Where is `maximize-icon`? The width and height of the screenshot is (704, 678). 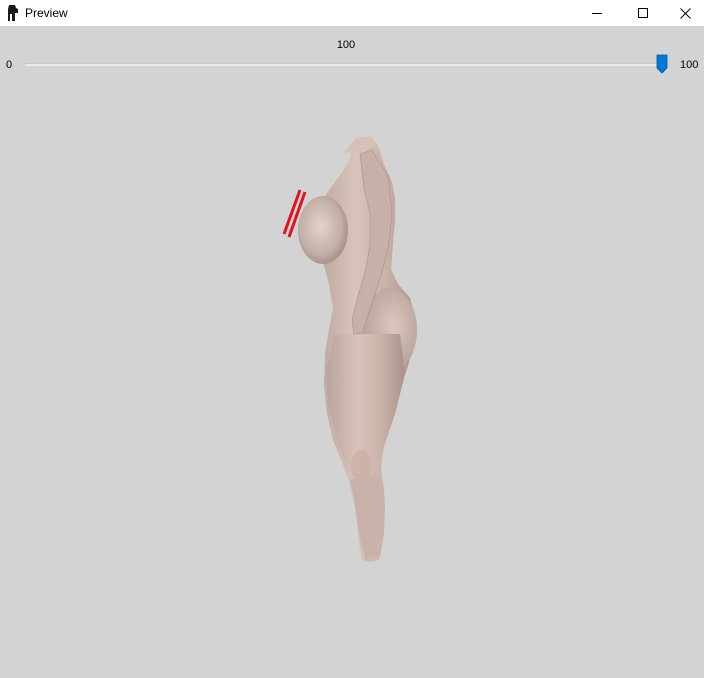
maximize-icon is located at coordinates (643, 13).